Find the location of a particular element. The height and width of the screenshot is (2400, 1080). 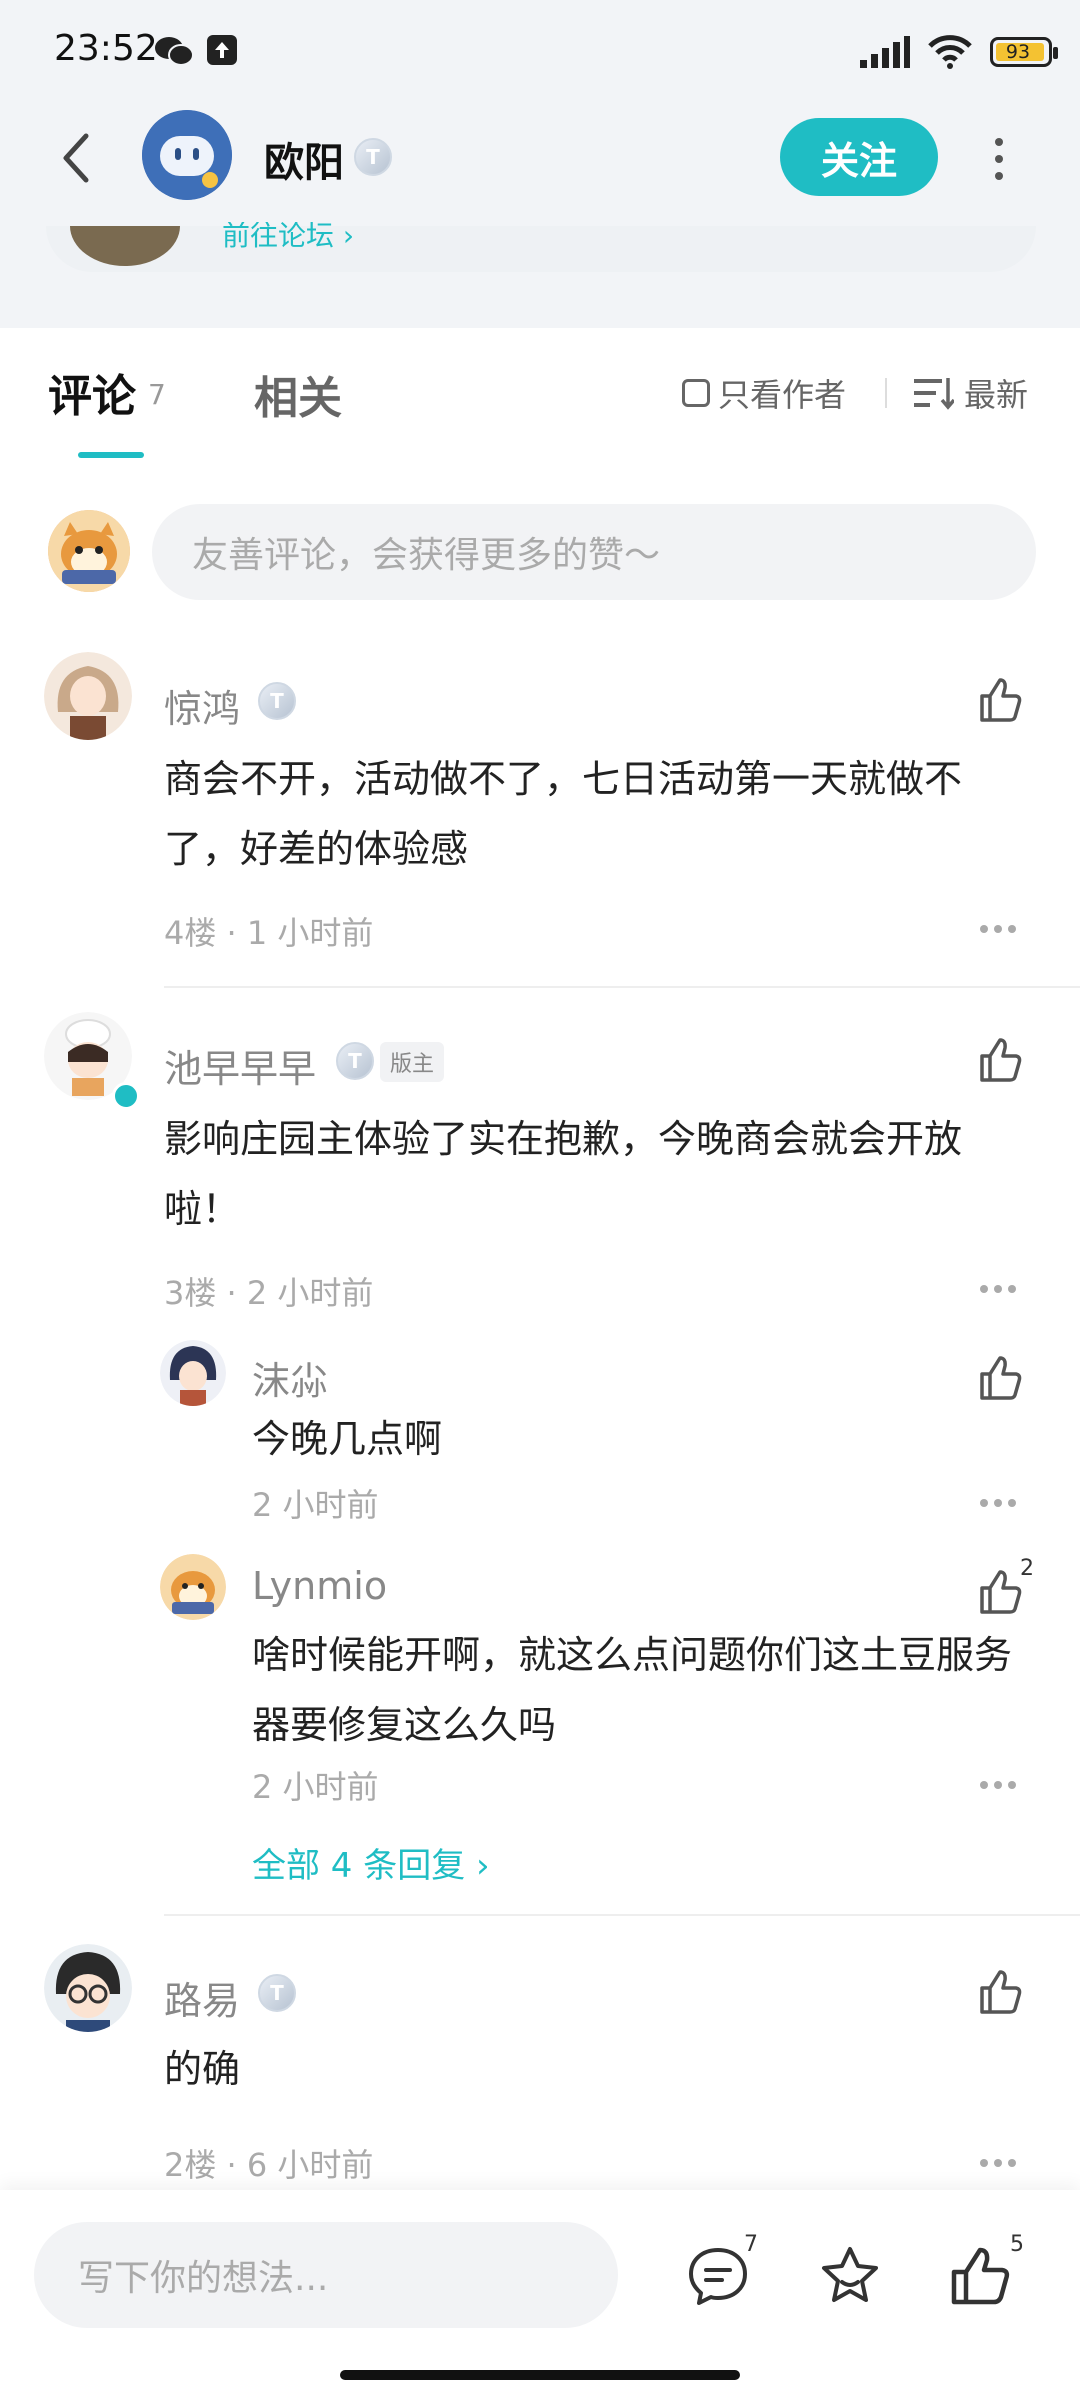

wechat-icon is located at coordinates (174, 53).